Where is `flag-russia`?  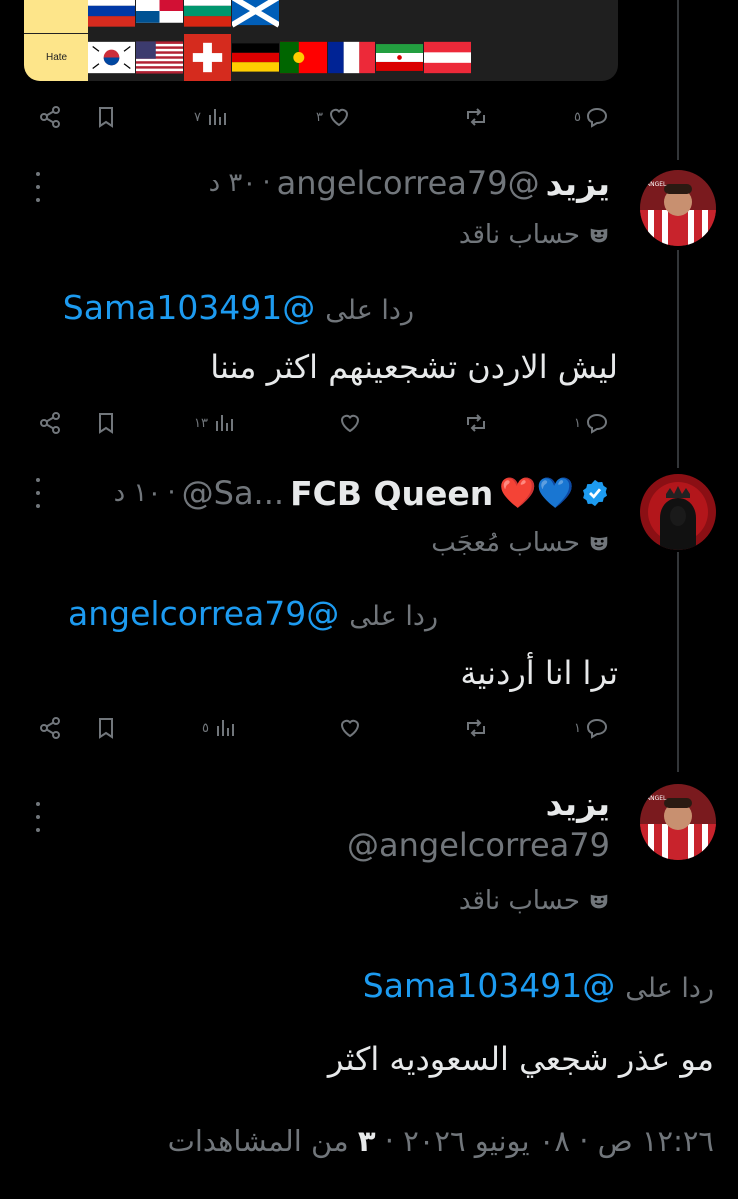
flag-russia is located at coordinates (111, 14).